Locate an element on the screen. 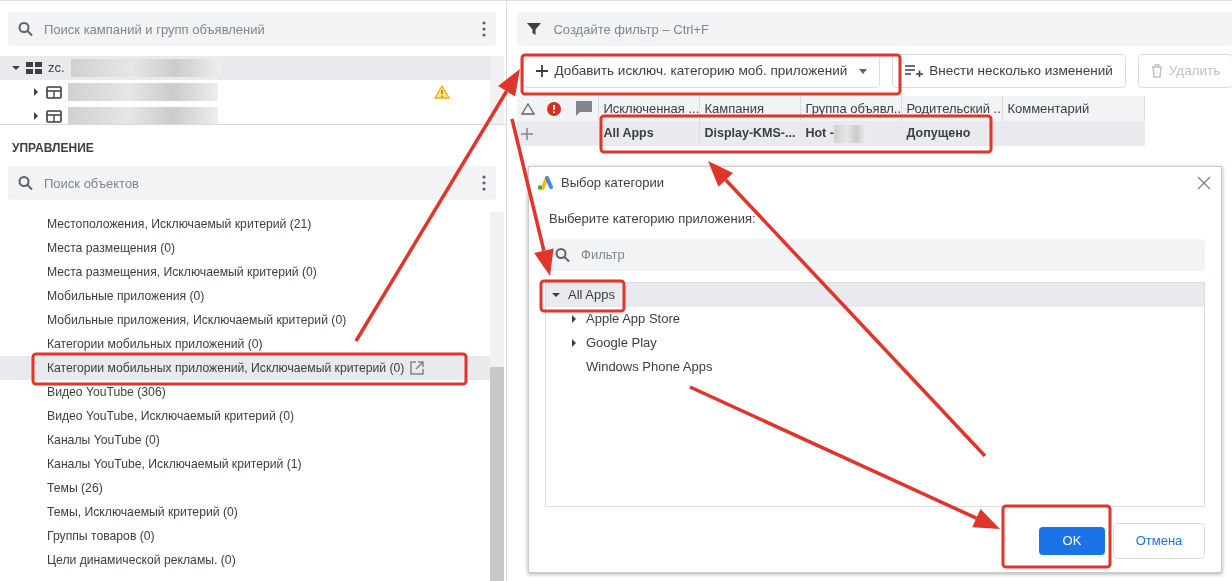  warning-icon is located at coordinates (442, 92).